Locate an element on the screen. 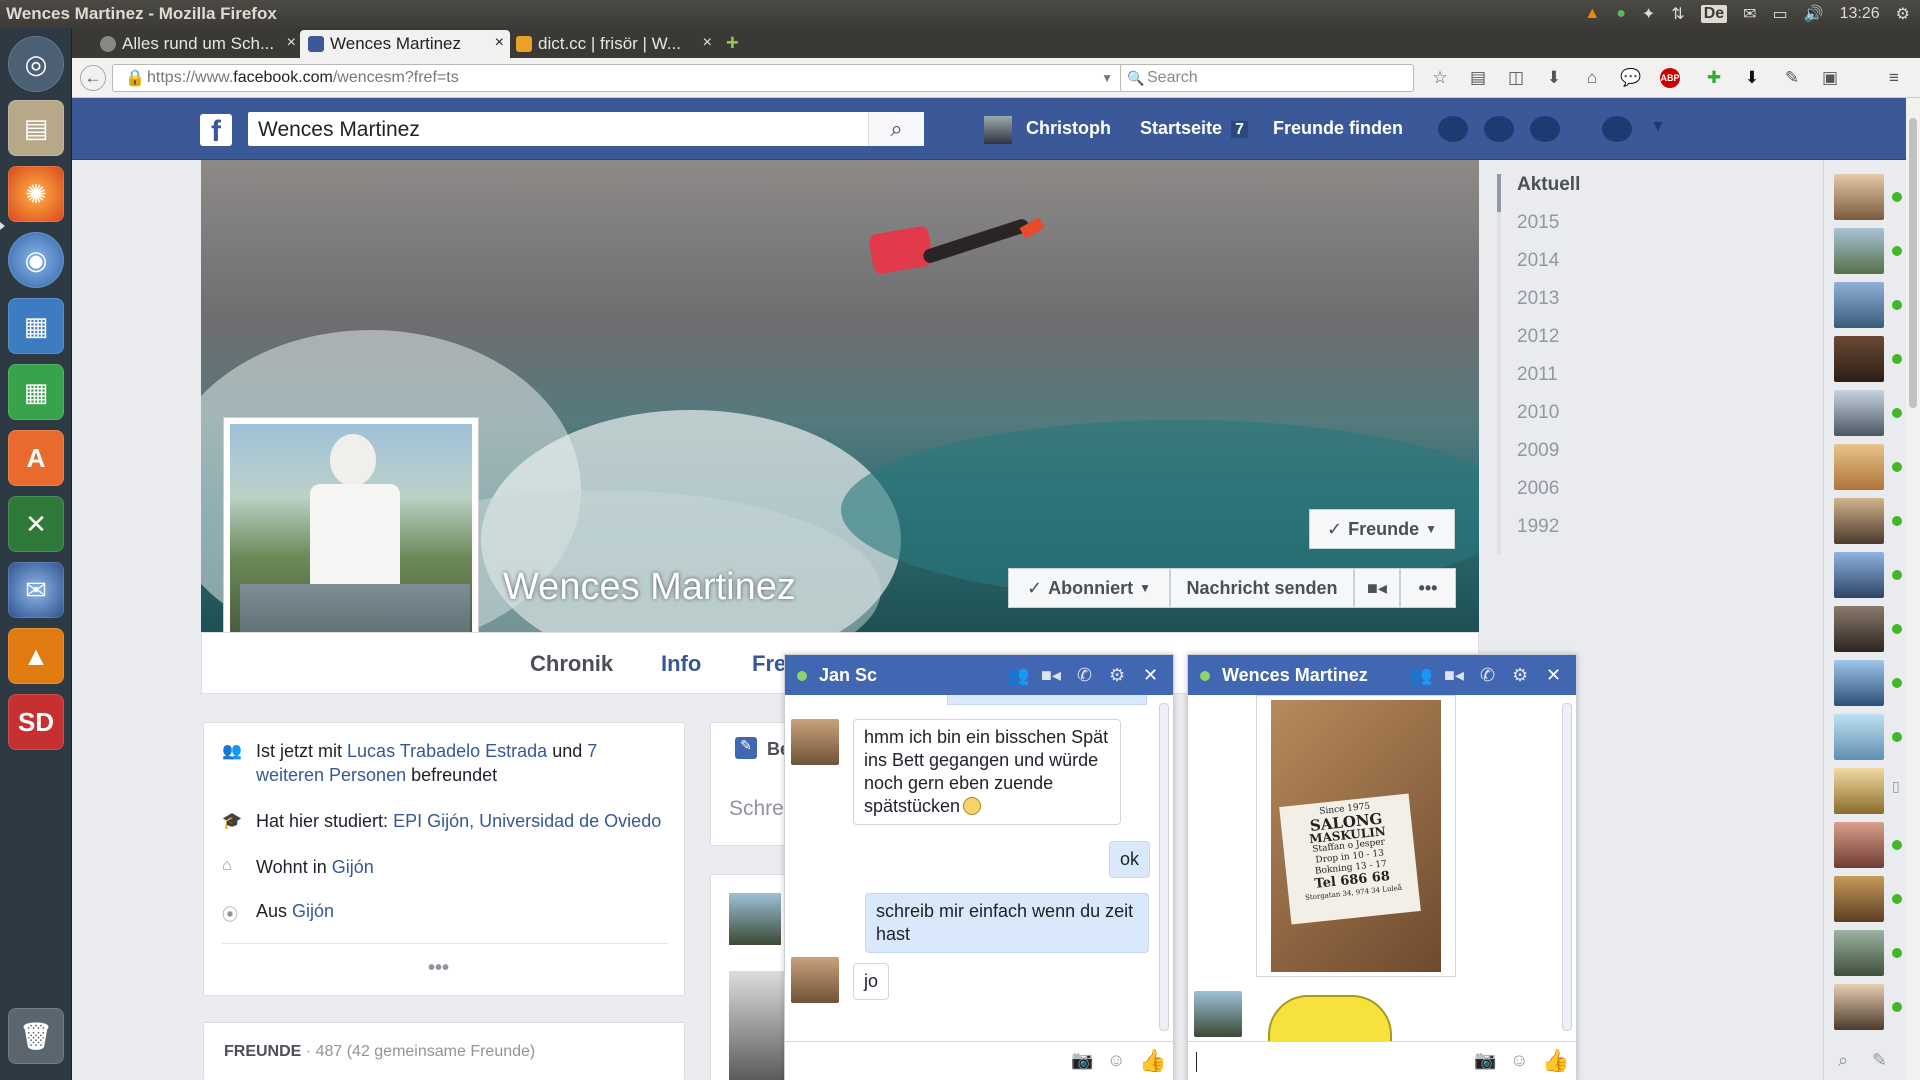  city-link: Gijón is located at coordinates (353, 867).